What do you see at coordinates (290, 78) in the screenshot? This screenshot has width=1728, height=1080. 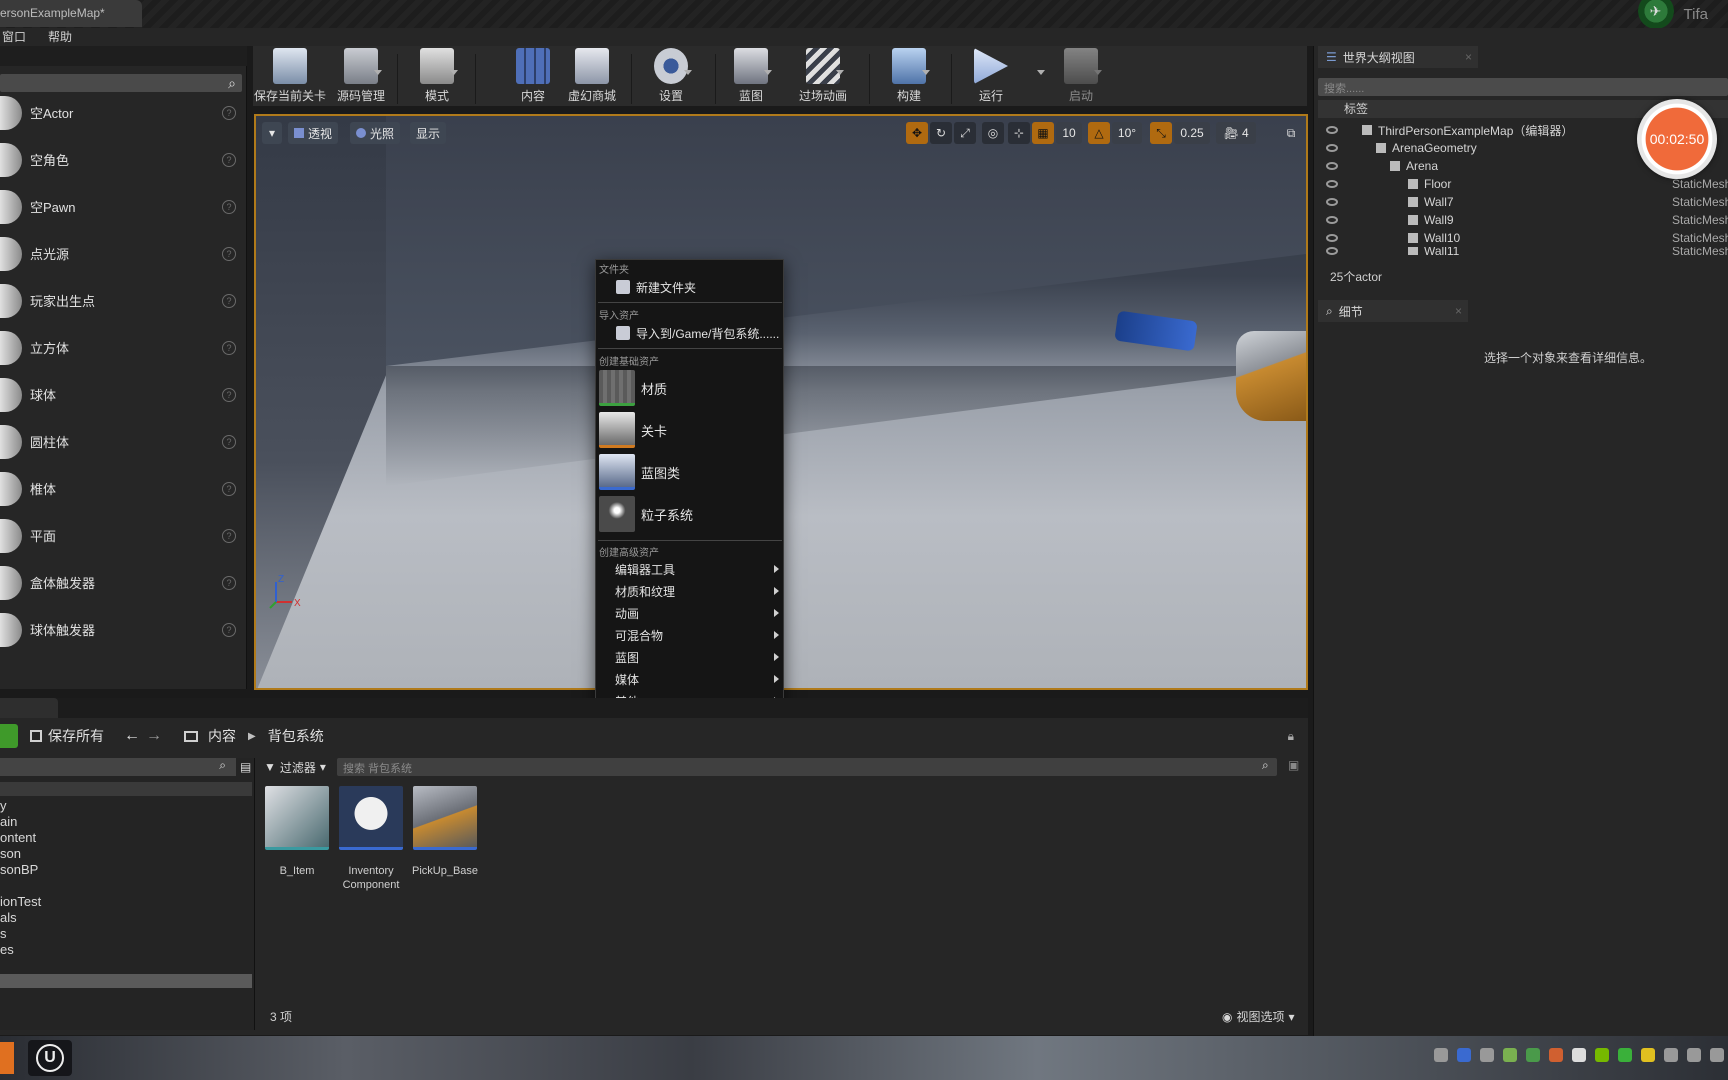 I see `save-level-button: 保存当前关卡` at bounding box center [290, 78].